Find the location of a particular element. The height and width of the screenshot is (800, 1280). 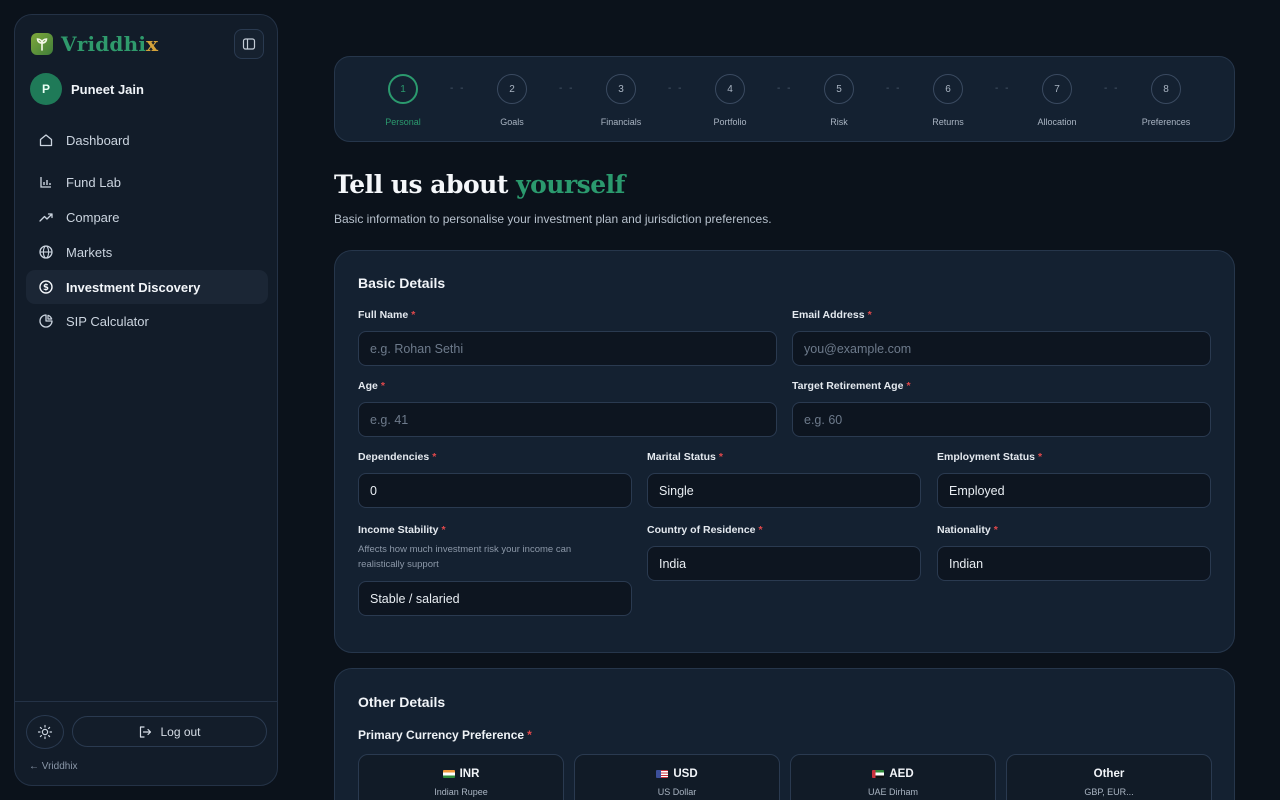

sidebar-collapse-button is located at coordinates (249, 44).